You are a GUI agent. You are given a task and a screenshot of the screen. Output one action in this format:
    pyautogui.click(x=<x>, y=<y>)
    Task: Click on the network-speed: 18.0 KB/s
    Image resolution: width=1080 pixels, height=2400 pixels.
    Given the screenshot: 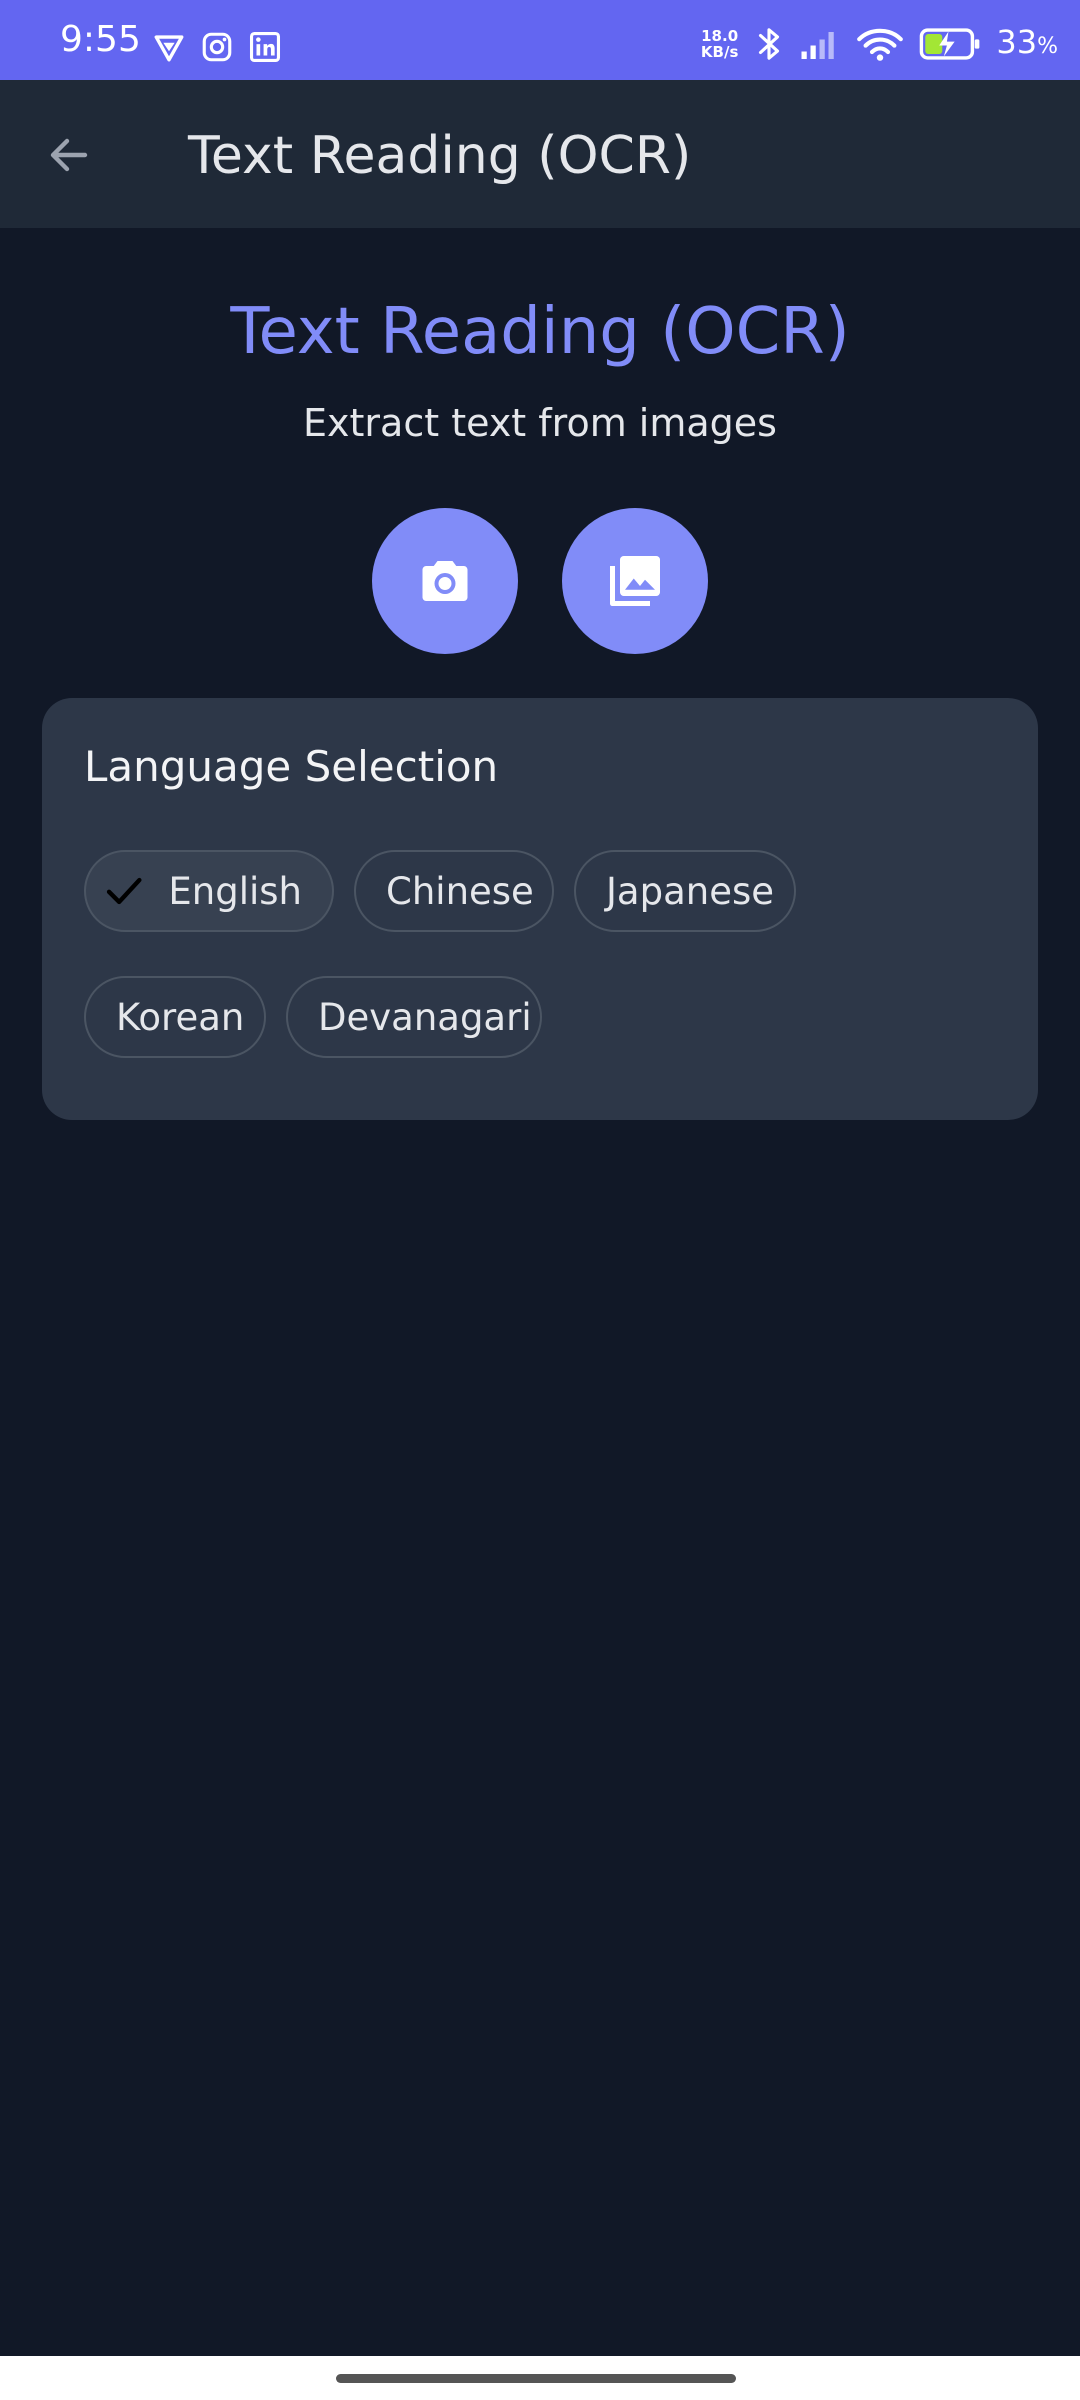 What is the action you would take?
    pyautogui.click(x=719, y=44)
    